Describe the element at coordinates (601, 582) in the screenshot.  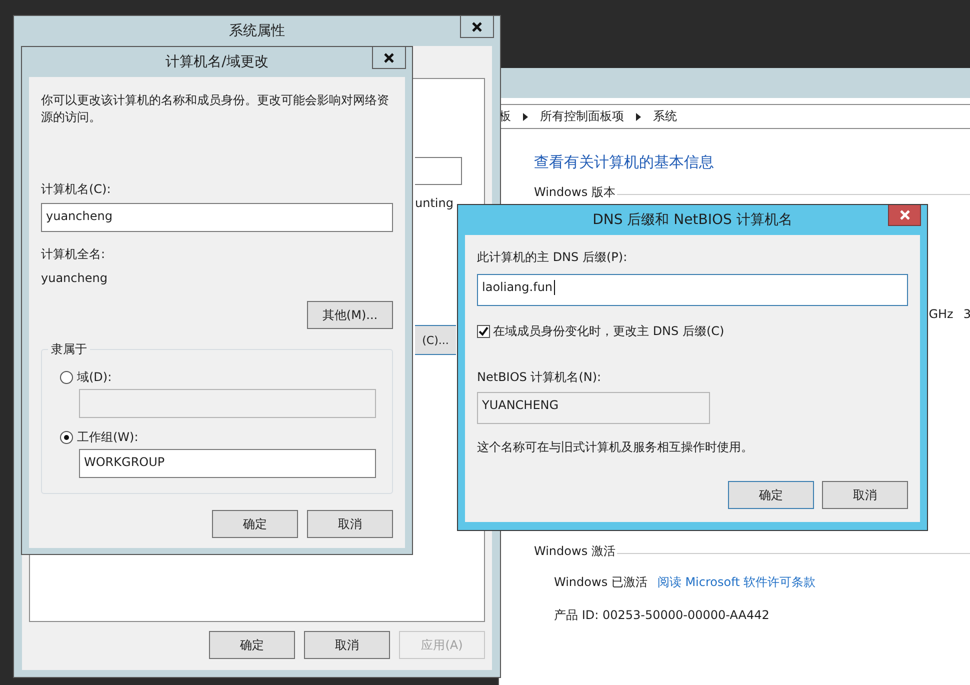
I see `activation-status: Windows 已激活` at that location.